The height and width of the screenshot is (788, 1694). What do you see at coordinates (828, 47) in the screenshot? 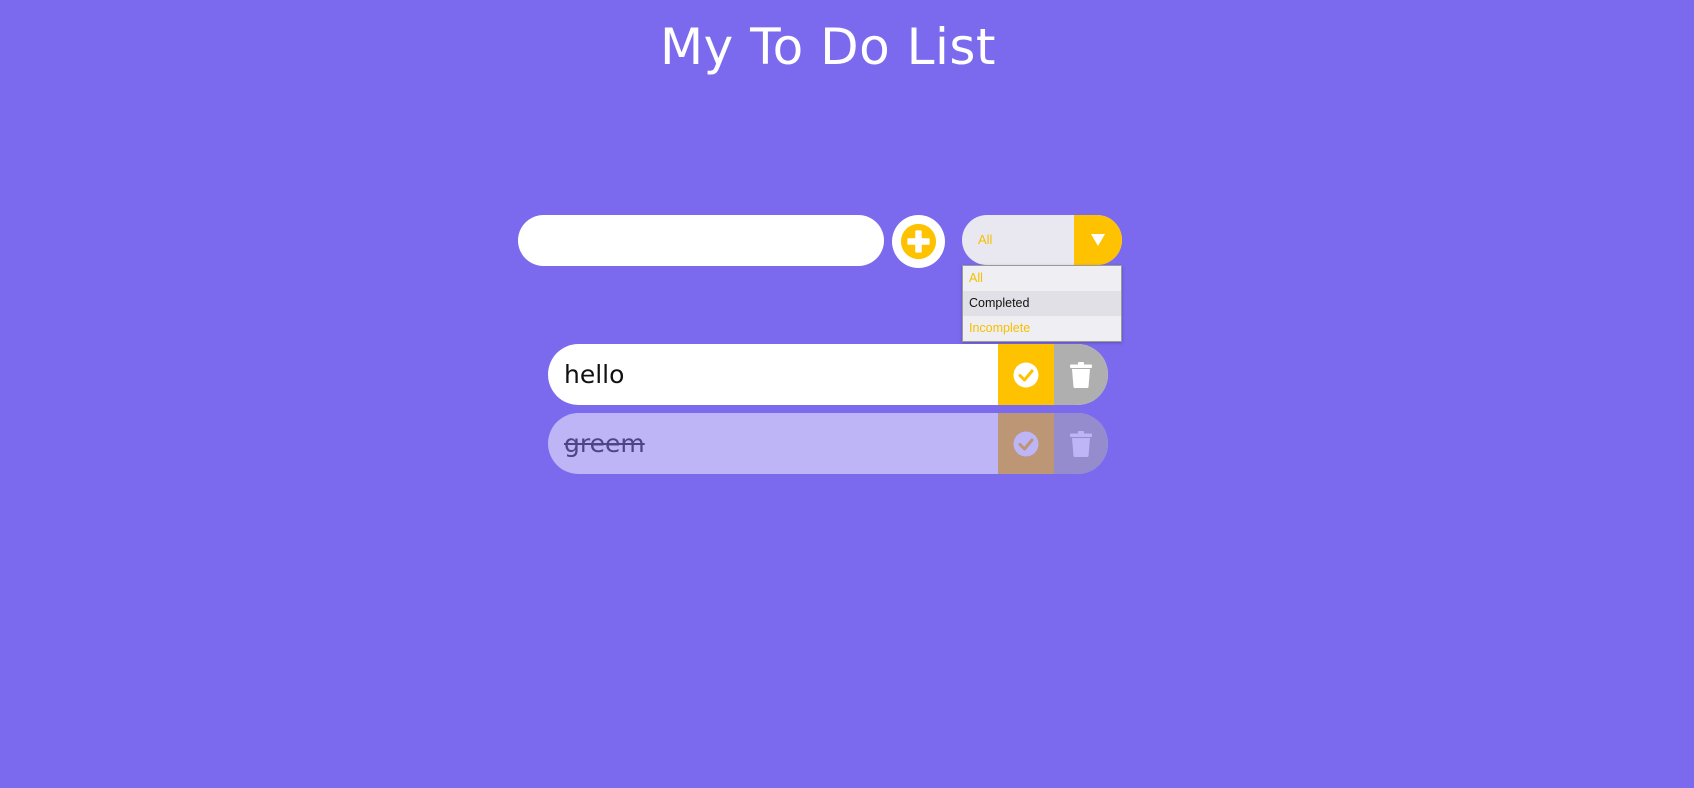
I see `page-title: My To Do List` at bounding box center [828, 47].